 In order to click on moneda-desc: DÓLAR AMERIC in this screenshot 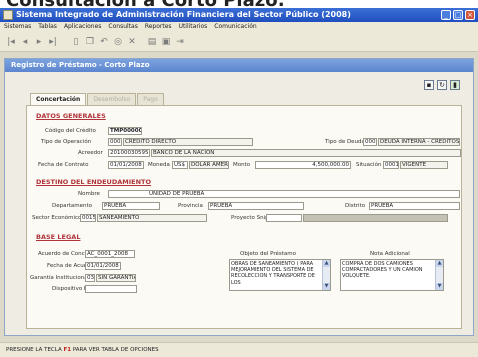, I will do `click(209, 165)`.